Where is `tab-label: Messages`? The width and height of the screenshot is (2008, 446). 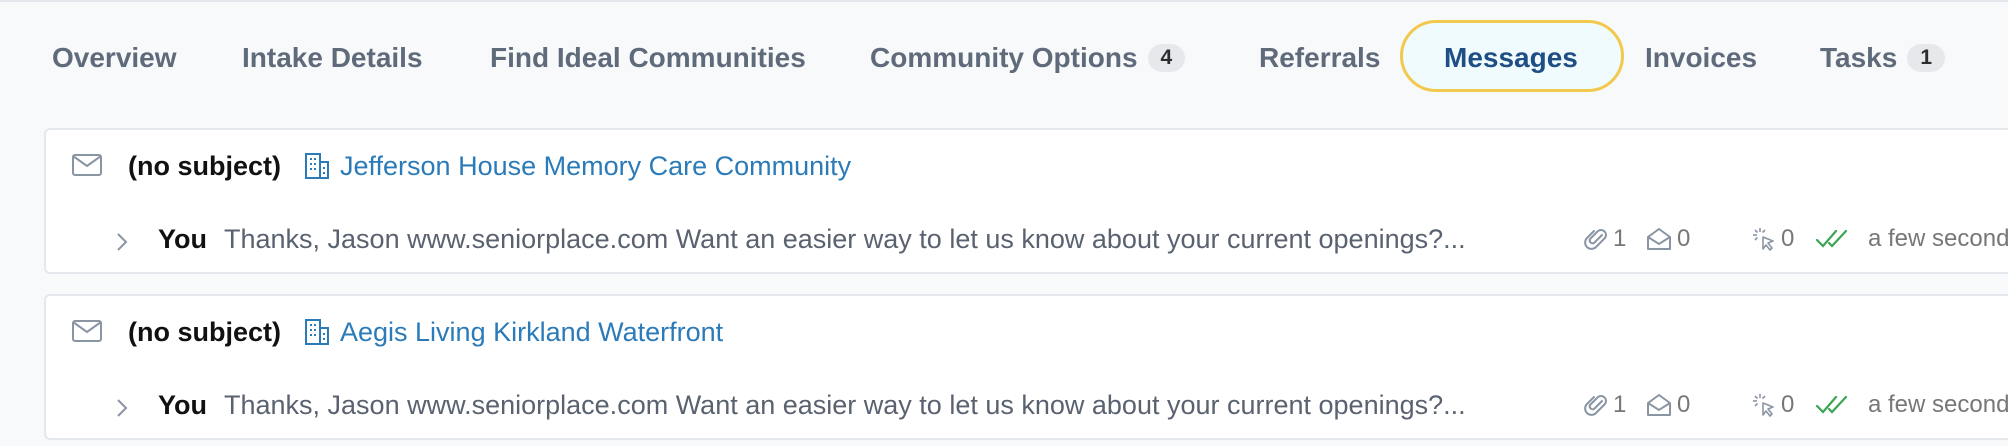
tab-label: Messages is located at coordinates (1511, 57).